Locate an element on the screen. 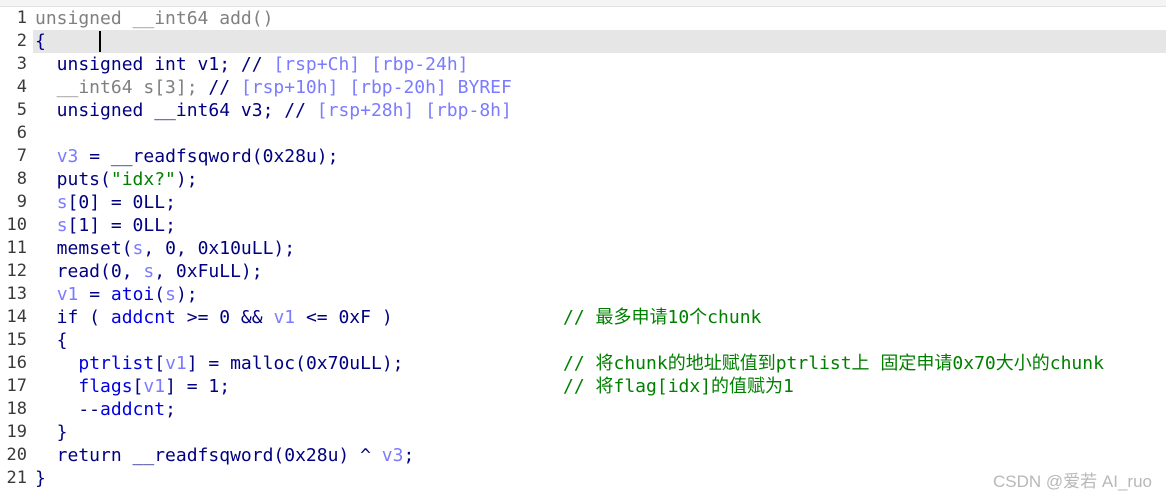  line-number: 20 is located at coordinates (16, 455).